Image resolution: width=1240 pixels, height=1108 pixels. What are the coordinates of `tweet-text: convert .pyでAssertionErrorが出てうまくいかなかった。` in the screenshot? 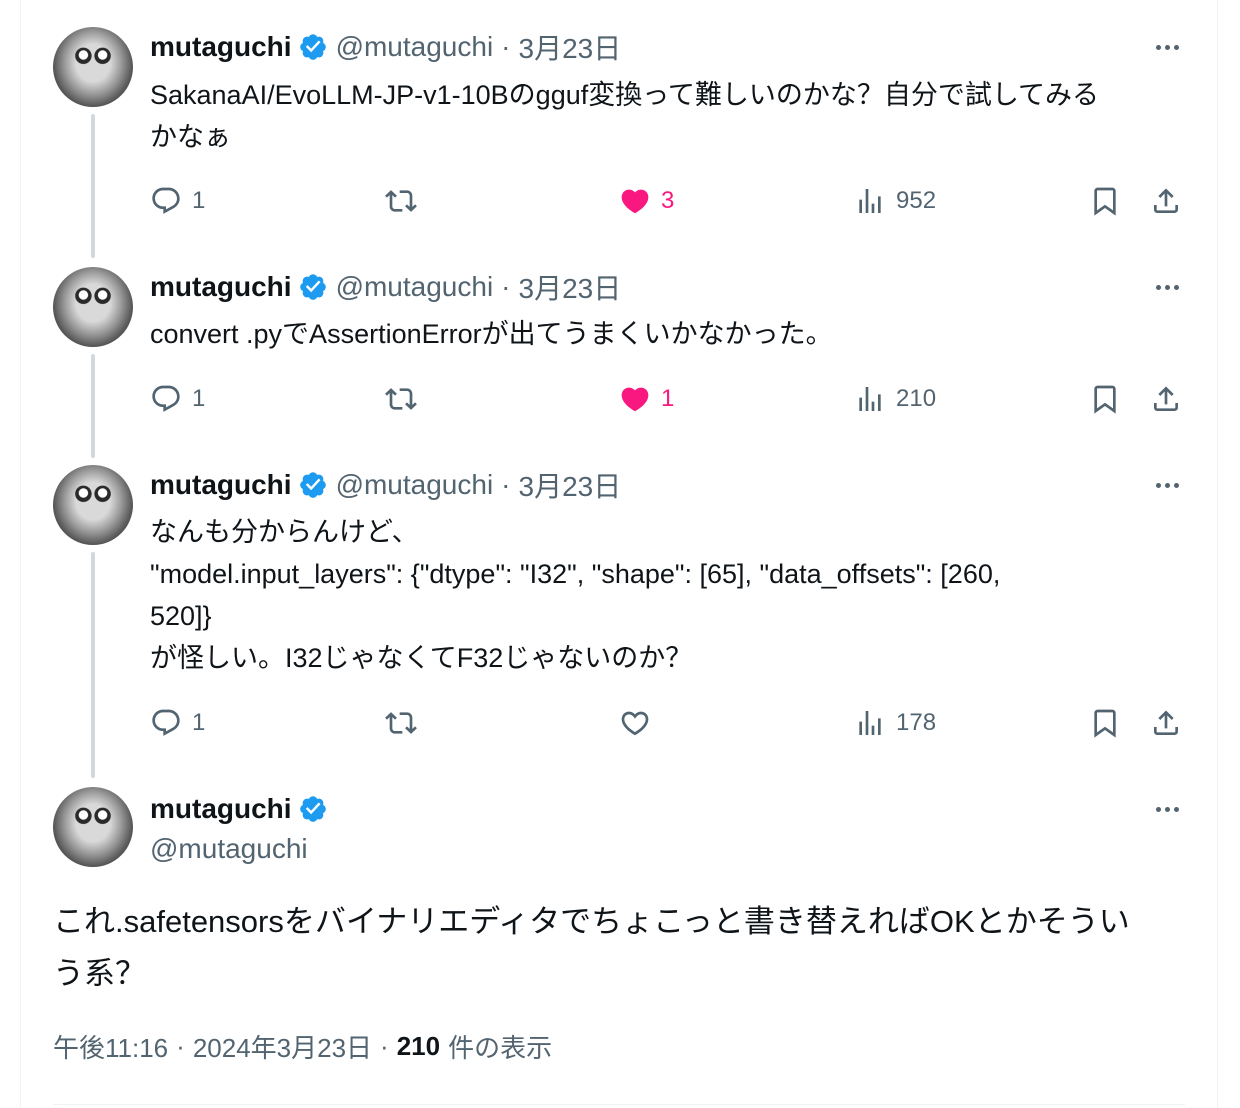 It's located at (491, 334).